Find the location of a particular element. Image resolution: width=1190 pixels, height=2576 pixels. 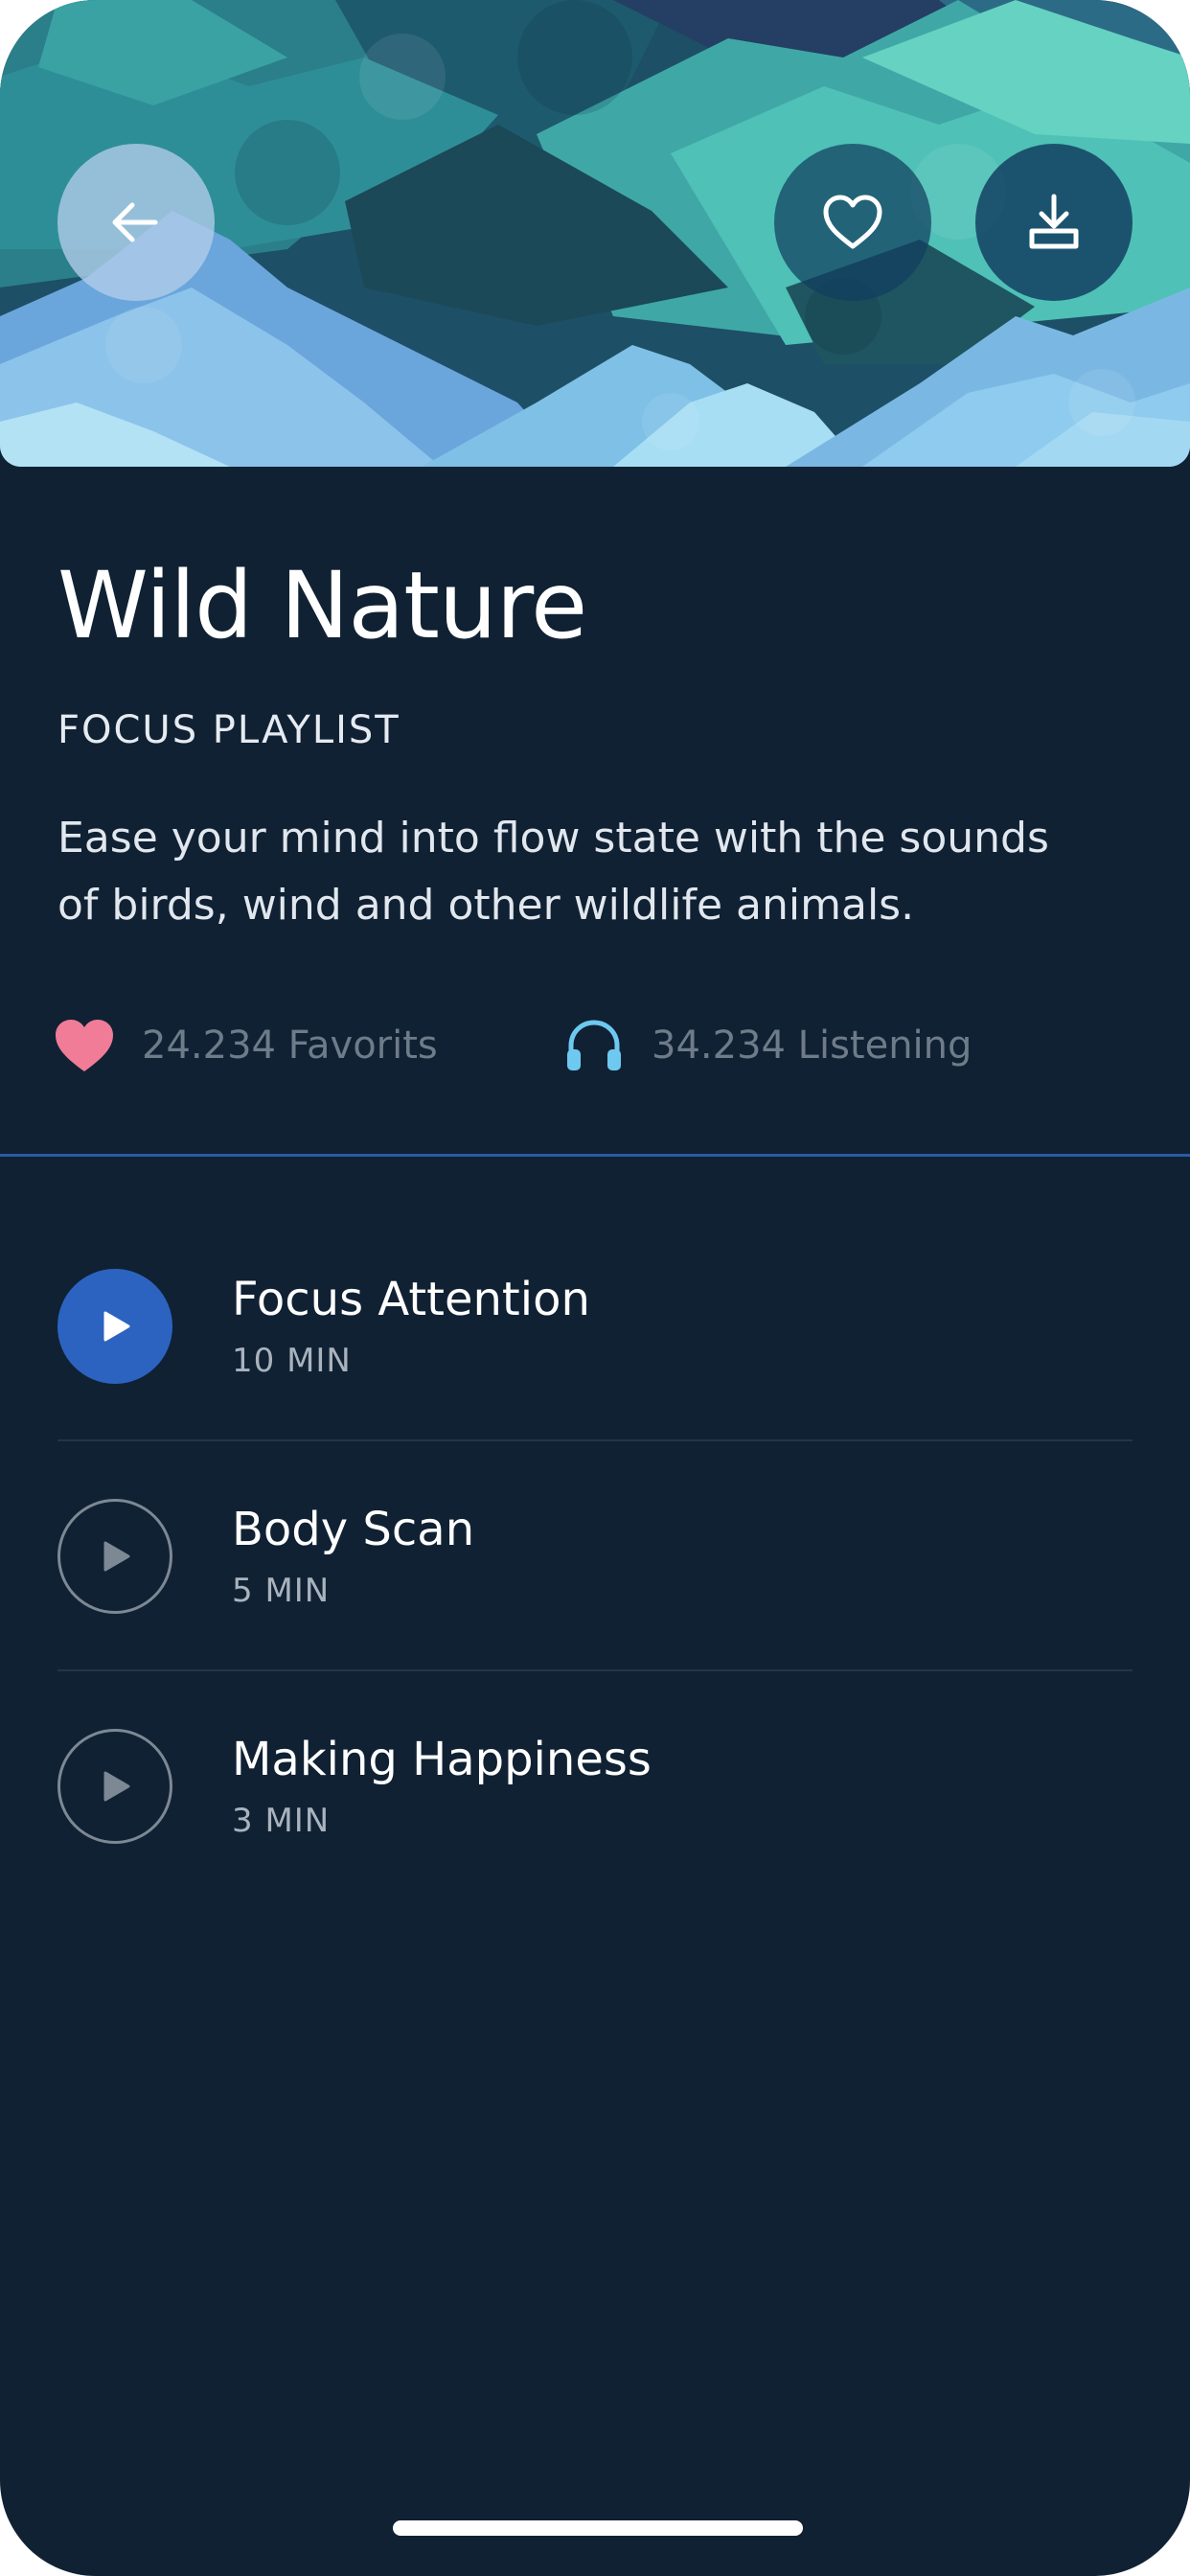

download-icon is located at coordinates (1054, 221).